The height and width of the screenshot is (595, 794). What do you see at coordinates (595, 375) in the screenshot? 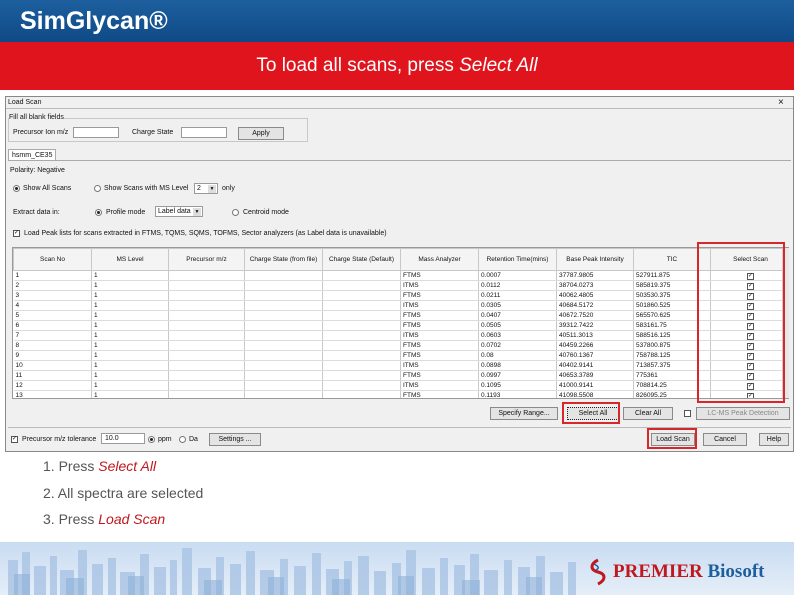
I see `table-cell: 40653.3789` at bounding box center [595, 375].